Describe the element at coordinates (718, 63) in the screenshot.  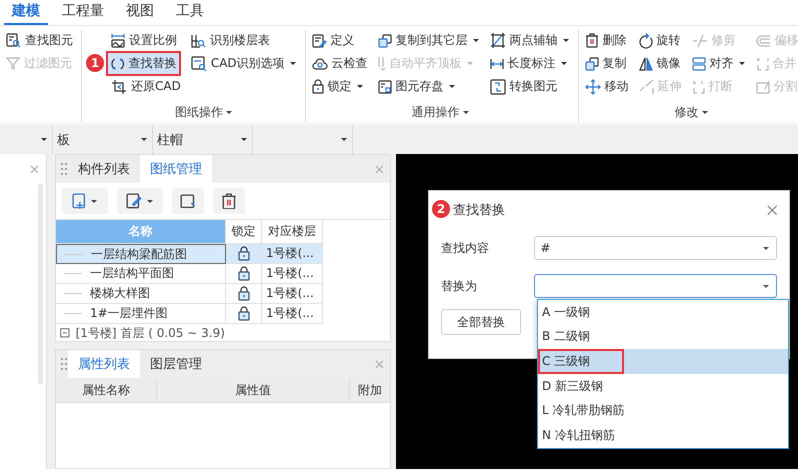
I see `ribbon-button: 对齐` at that location.